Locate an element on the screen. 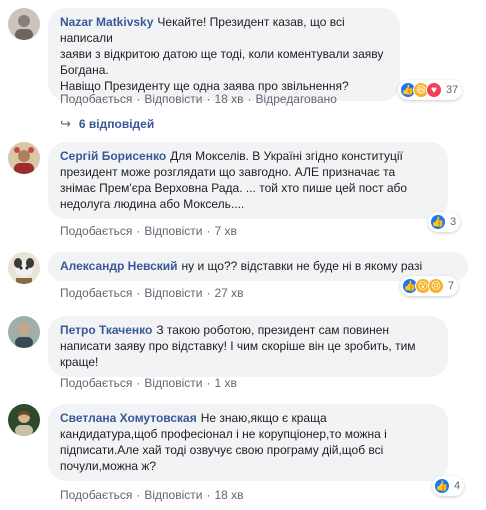  reactions-summary: 👍 😆 ♥ 37 is located at coordinates (430, 90).